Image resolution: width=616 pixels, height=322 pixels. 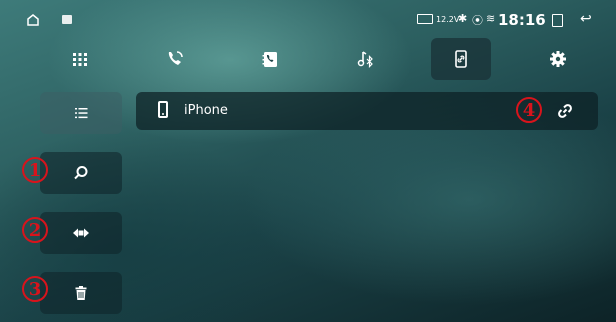 I want to click on annotation-marker-3: 3, so click(x=35, y=289).